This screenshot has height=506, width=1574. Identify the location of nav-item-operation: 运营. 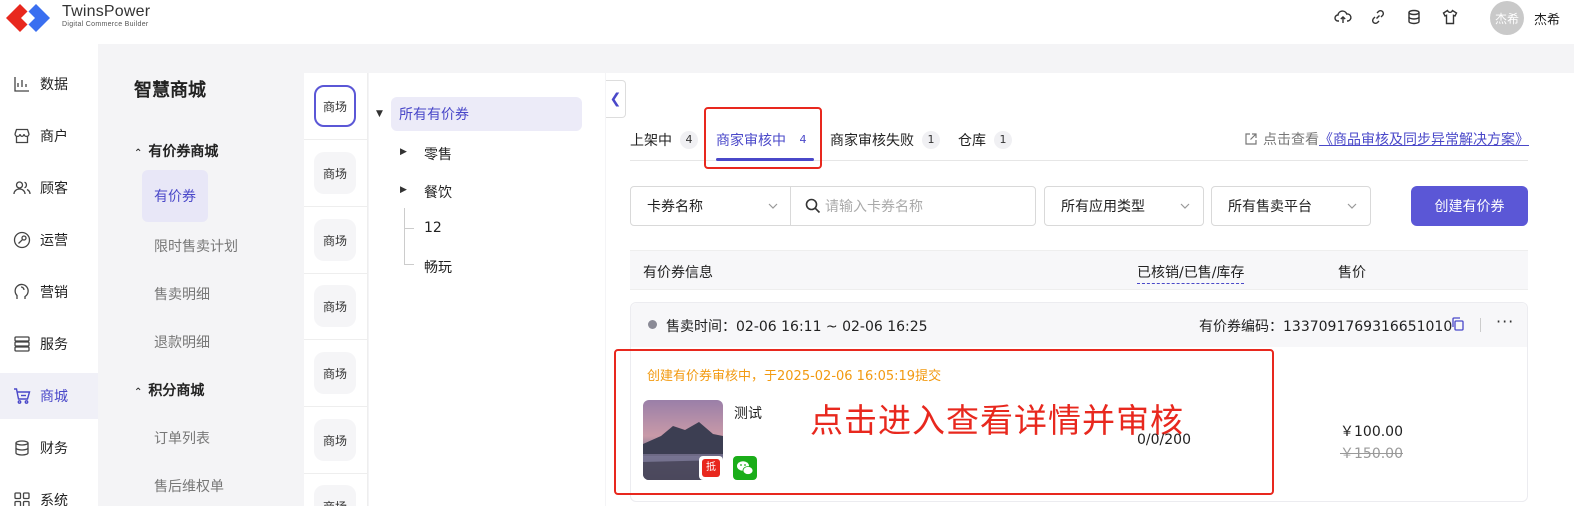
(49, 240).